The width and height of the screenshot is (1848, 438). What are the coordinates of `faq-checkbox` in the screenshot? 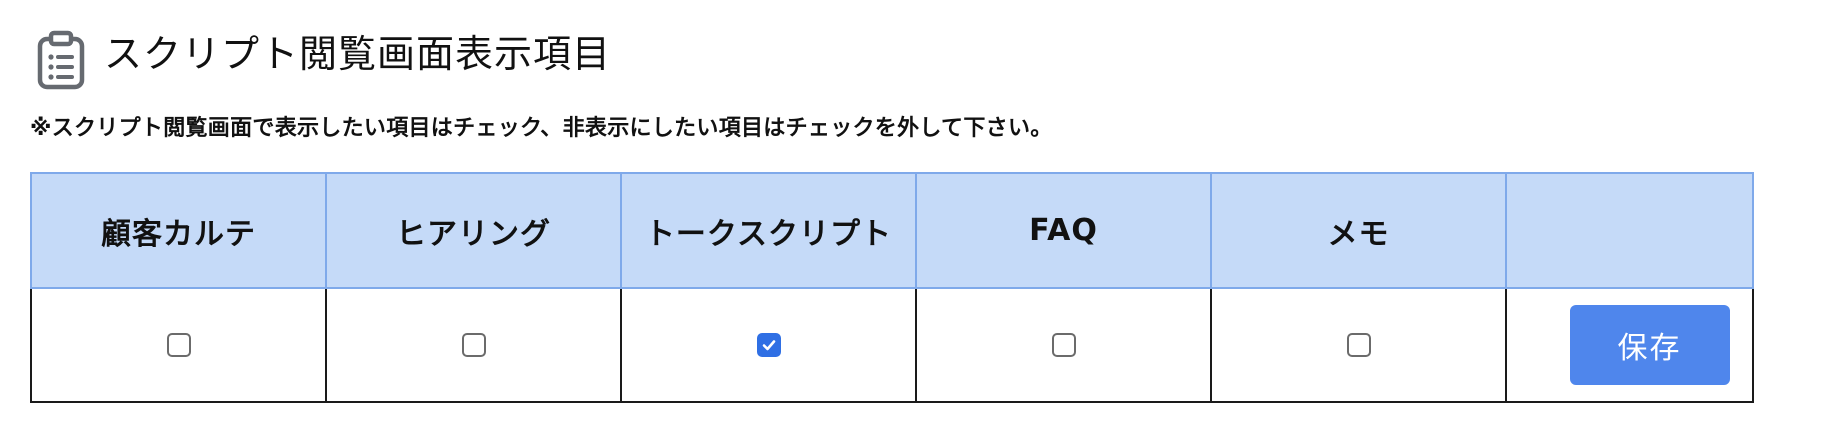 It's located at (1063, 345).